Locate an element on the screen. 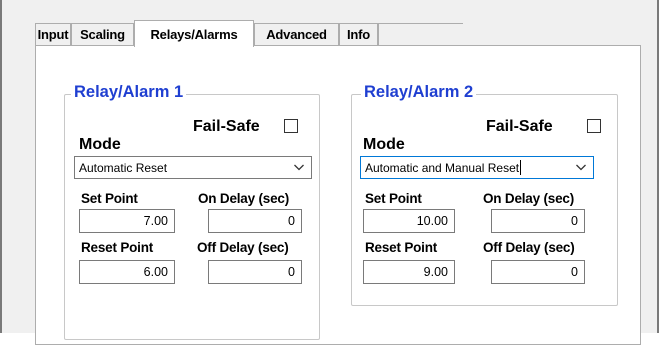  relay1-on-delay-label: On Delay (sec) is located at coordinates (243, 198).